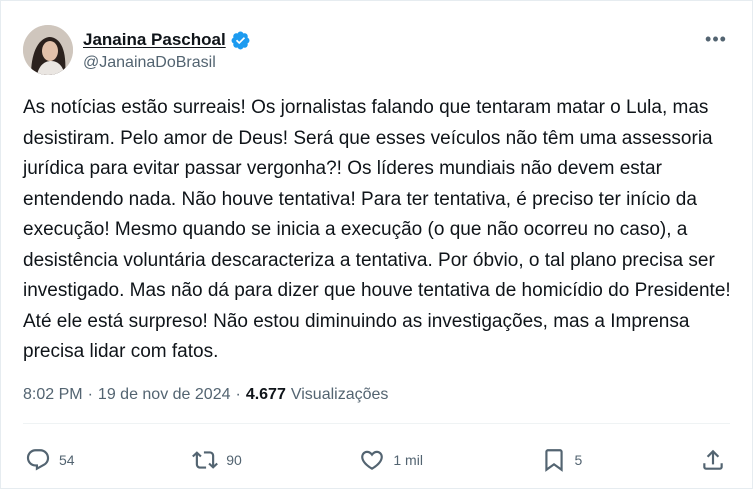 The width and height of the screenshot is (755, 491). Describe the element at coordinates (553, 460) in the screenshot. I see `bookmark-icon` at that location.